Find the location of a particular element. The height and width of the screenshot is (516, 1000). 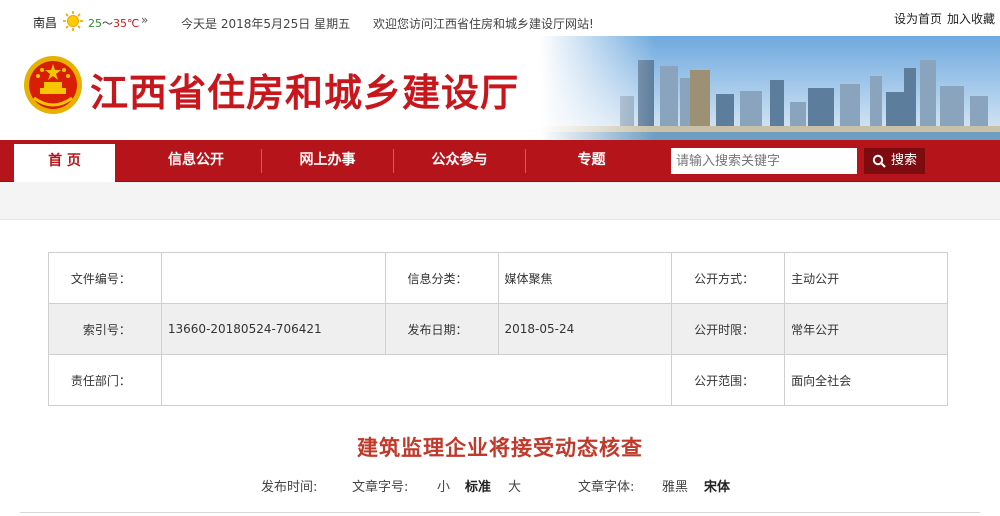

nav-item-public-participation: 公众参与 is located at coordinates (459, 161).